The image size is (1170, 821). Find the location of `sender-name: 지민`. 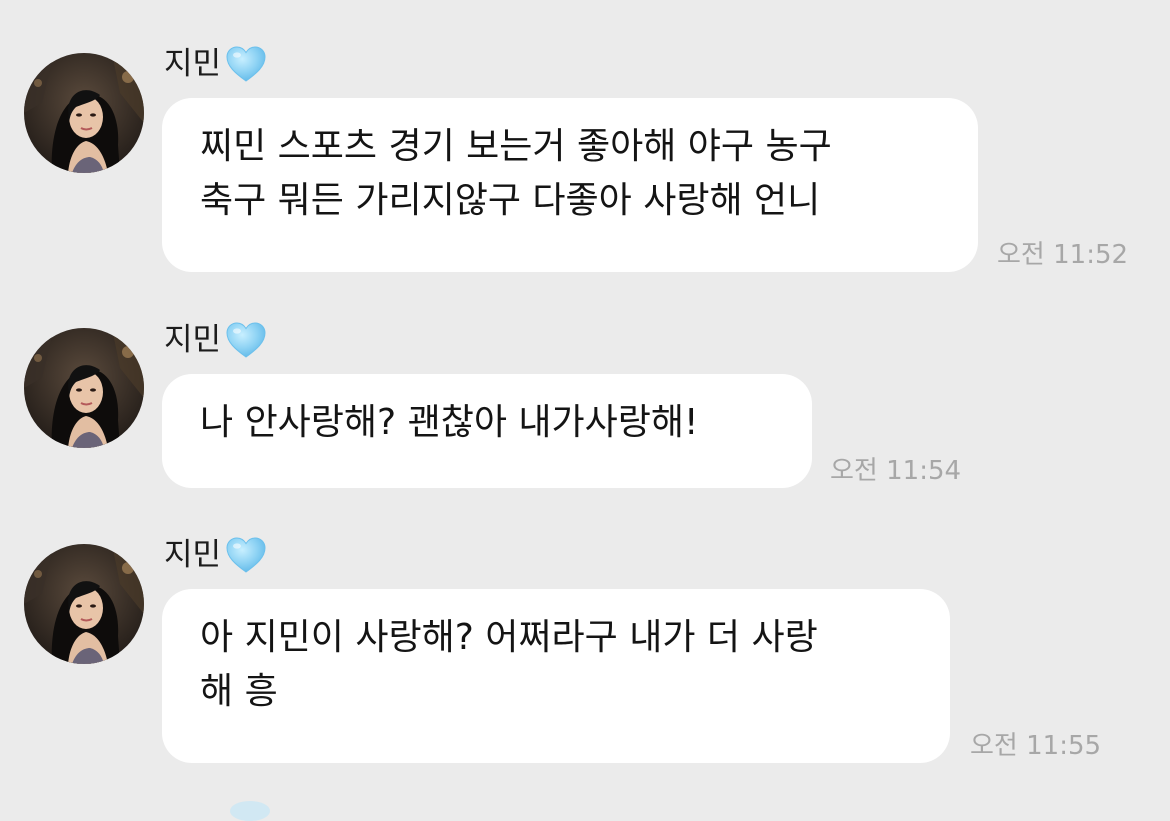

sender-name: 지민 is located at coordinates (193, 555).